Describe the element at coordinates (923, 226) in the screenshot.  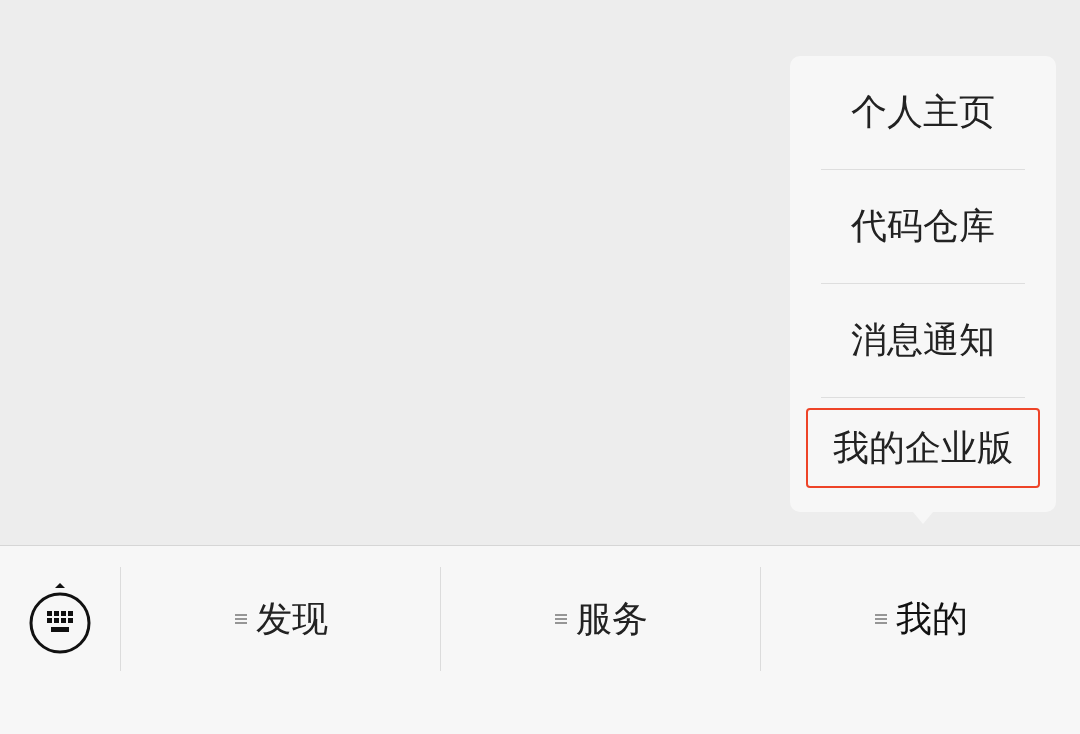
I see `menu-item: 代码仓库` at that location.